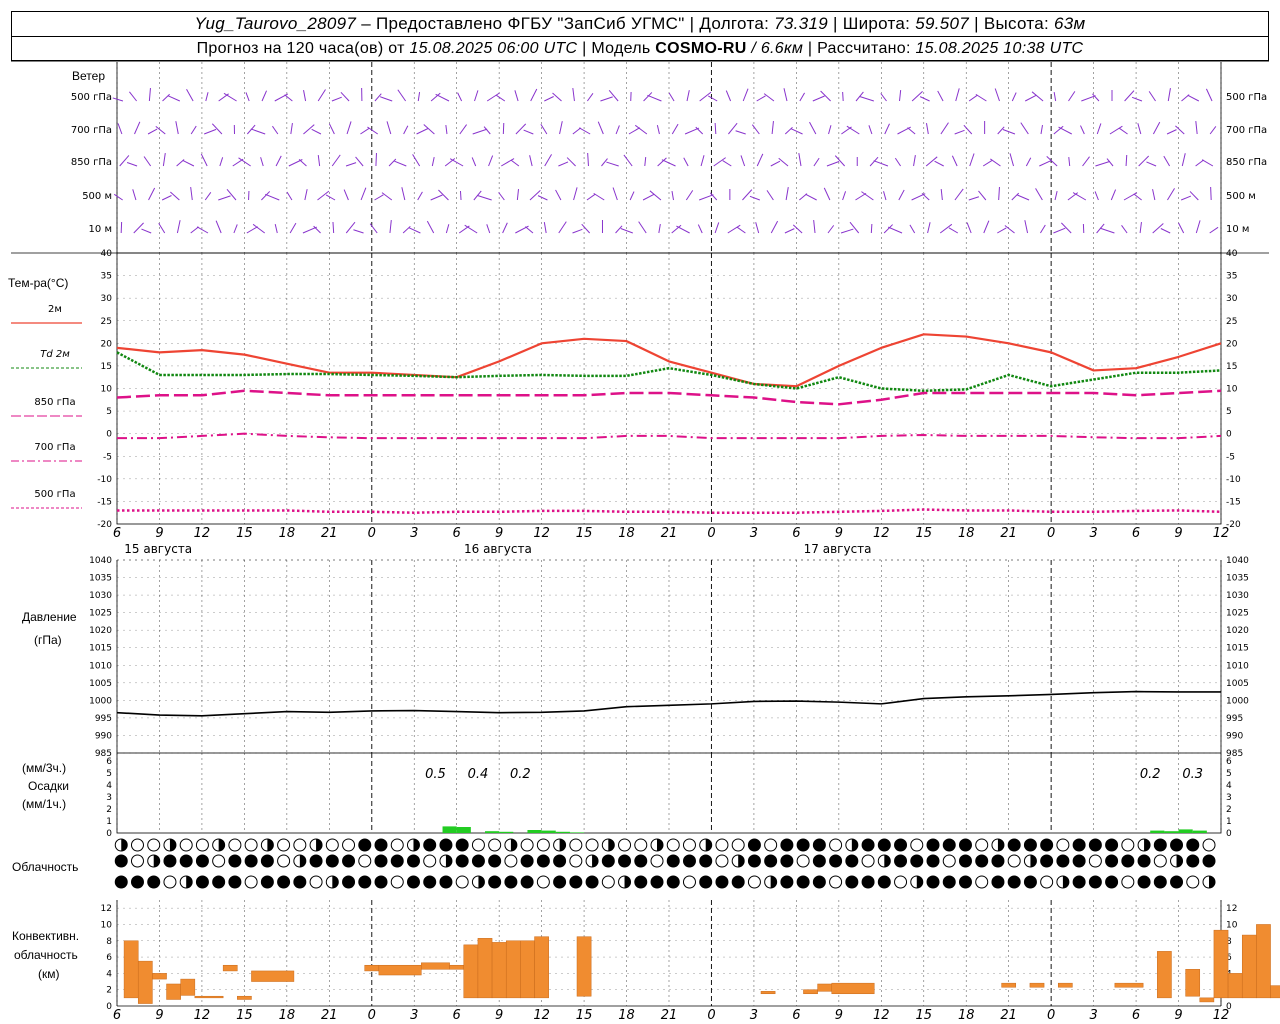 The width and height of the screenshot is (1280, 1024). What do you see at coordinates (44, 804) in the screenshot?
I see `precip-bottom-unit: (мм/1ч.)` at bounding box center [44, 804].